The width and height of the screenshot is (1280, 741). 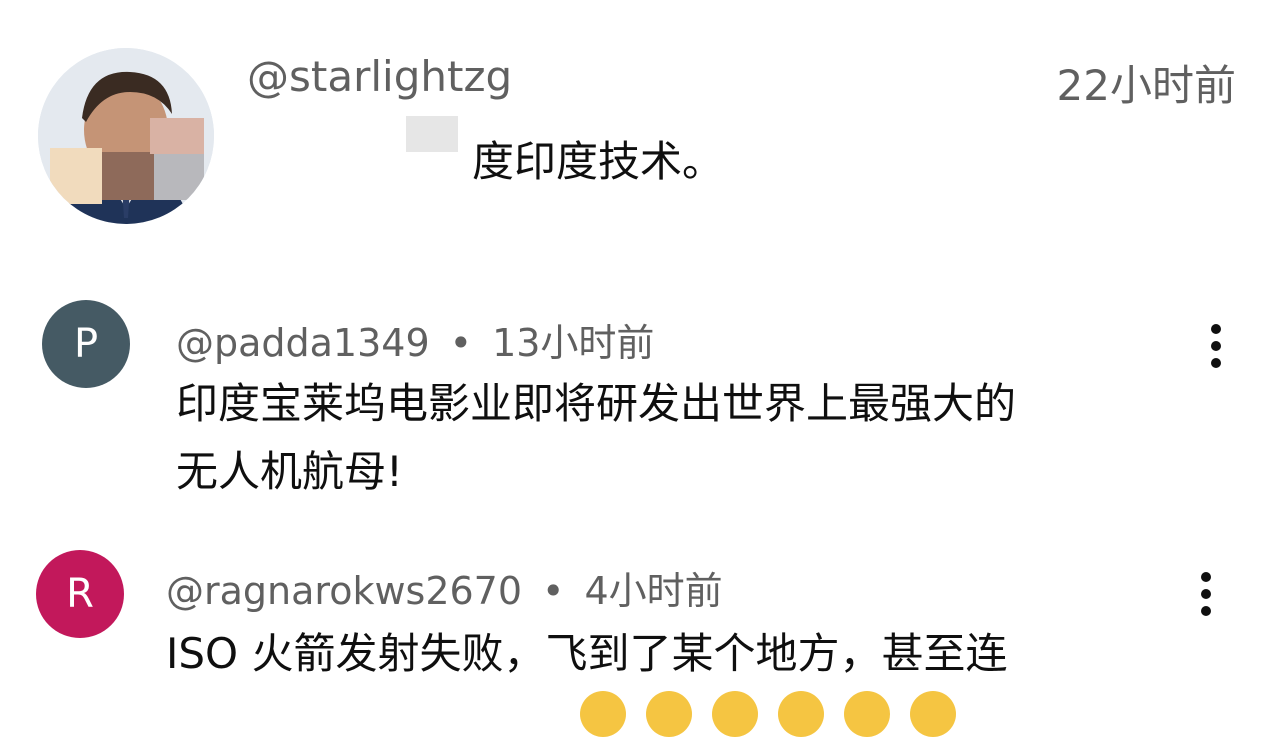 What do you see at coordinates (303, 343) in the screenshot?
I see `reply-author: @padda1349` at bounding box center [303, 343].